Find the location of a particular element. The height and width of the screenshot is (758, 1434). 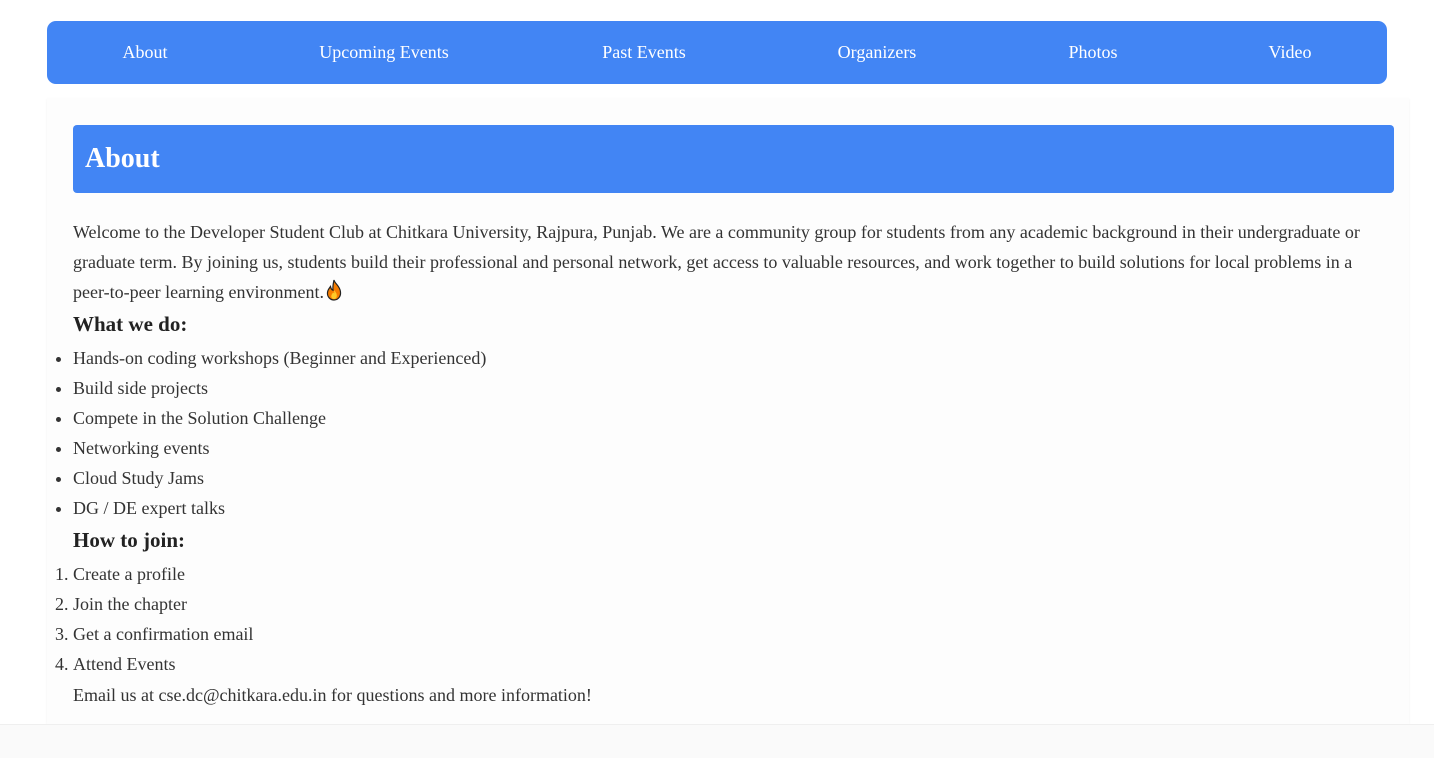

about-header: About is located at coordinates (733, 159).